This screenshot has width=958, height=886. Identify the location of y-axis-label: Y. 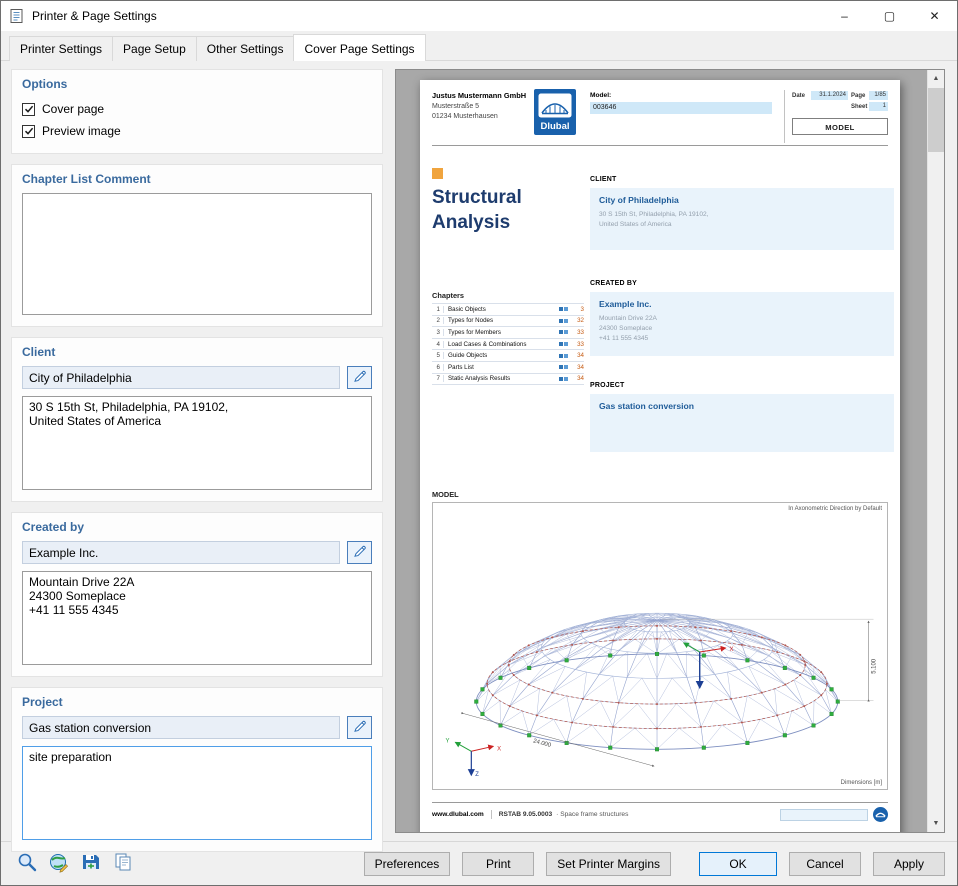
(448, 741).